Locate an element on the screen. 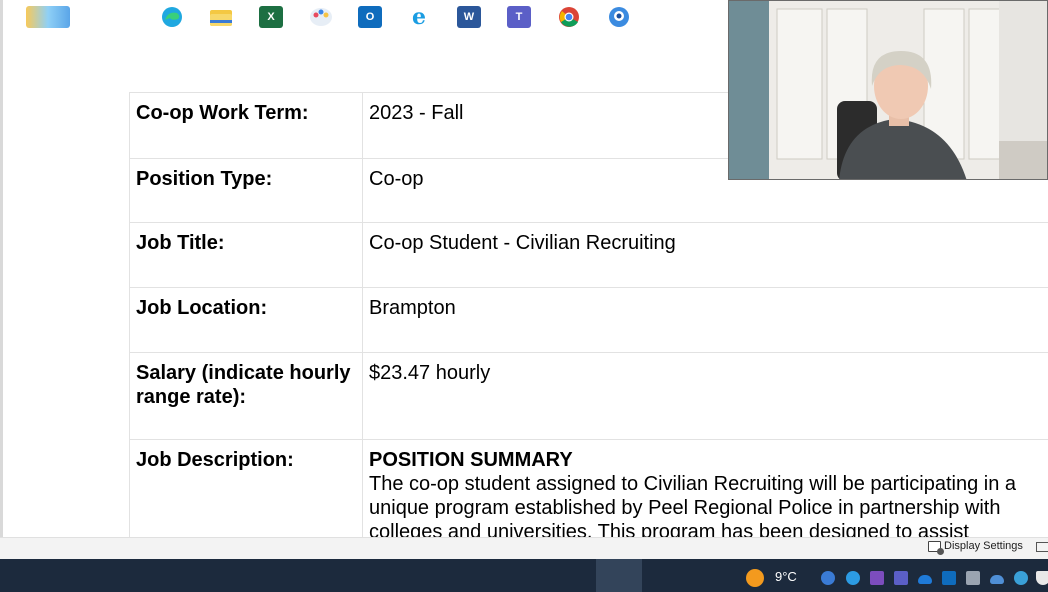 The height and width of the screenshot is (592, 1048). teams-tray-icon is located at coordinates (901, 578).